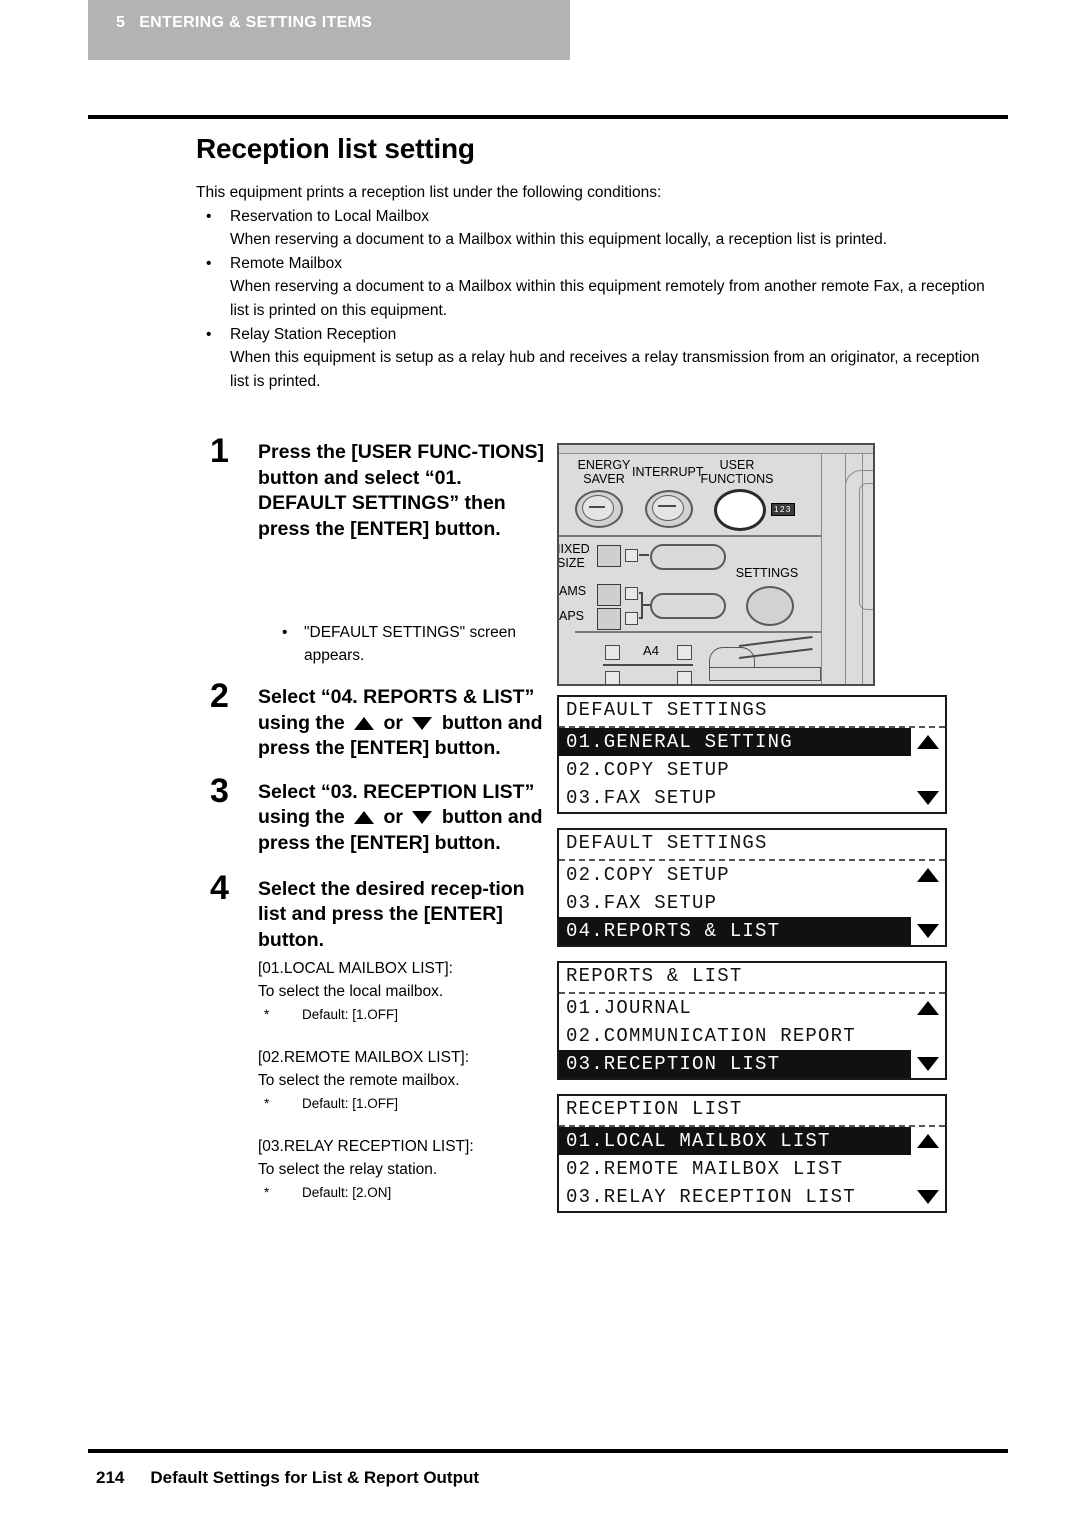 Image resolution: width=1080 pixels, height=1526 pixels. What do you see at coordinates (573, 591) in the screenshot?
I see `ams-label-text: AMS` at bounding box center [573, 591].